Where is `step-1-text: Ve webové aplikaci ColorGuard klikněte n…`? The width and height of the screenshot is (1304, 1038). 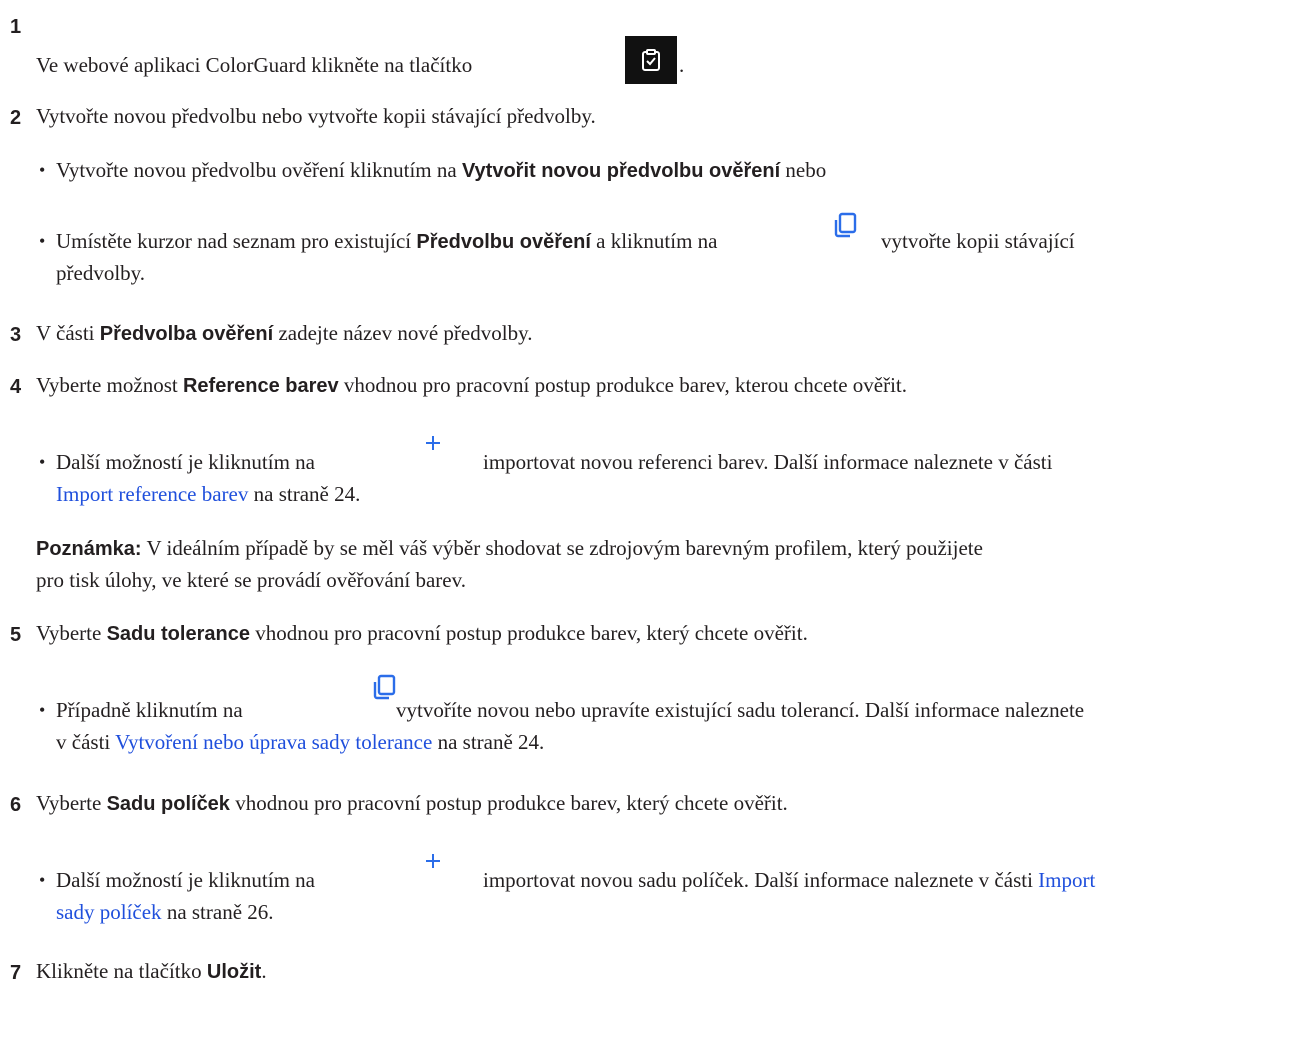 step-1-text: Ve webové aplikaci ColorGuard klikněte n… is located at coordinates (254, 65).